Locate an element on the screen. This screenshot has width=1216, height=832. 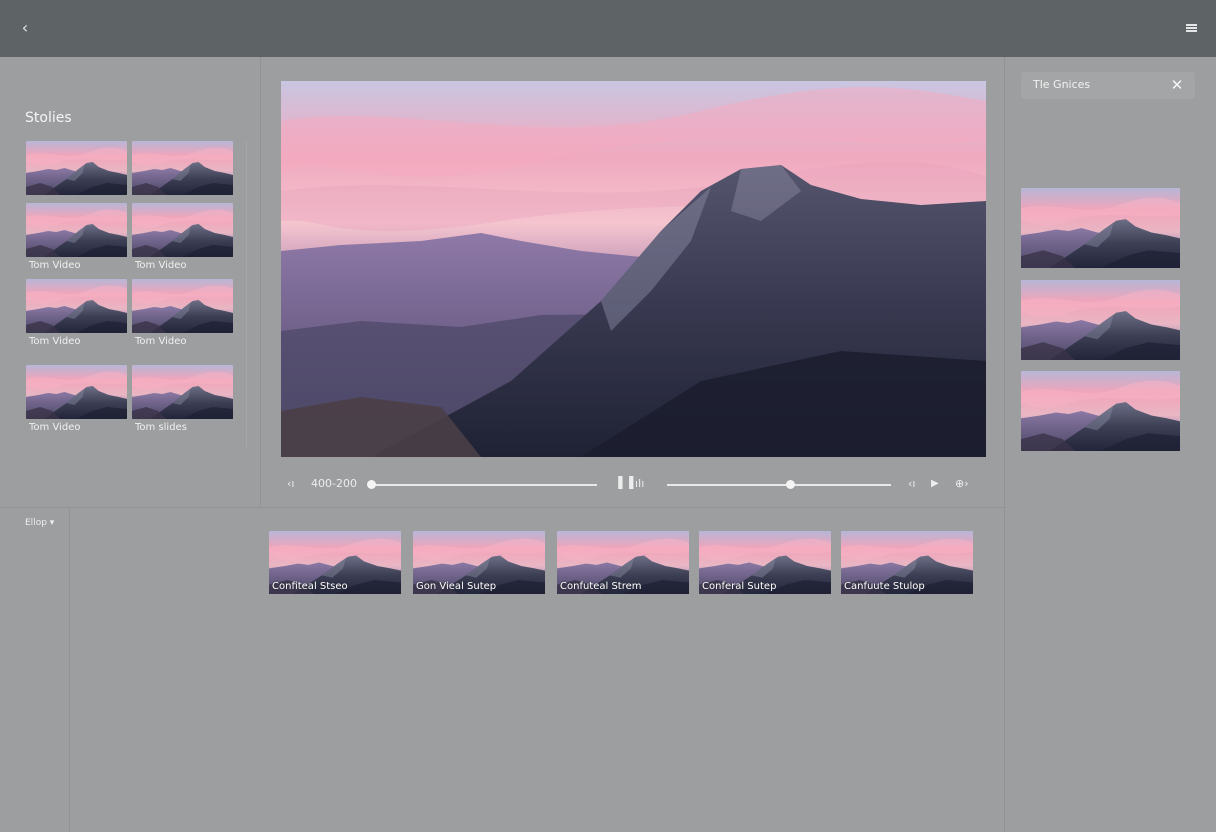
strip-item-label: Confuteal Strem is located at coordinates (601, 586).